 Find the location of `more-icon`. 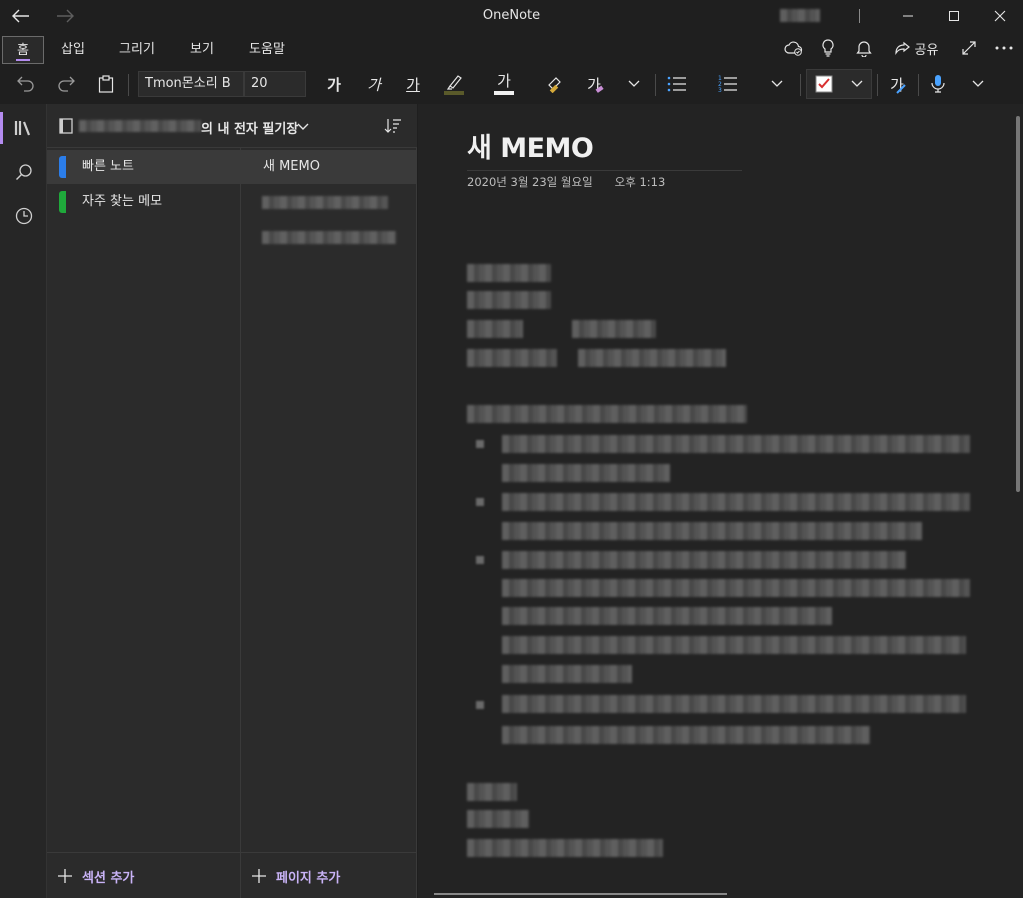

more-icon is located at coordinates (1004, 48).